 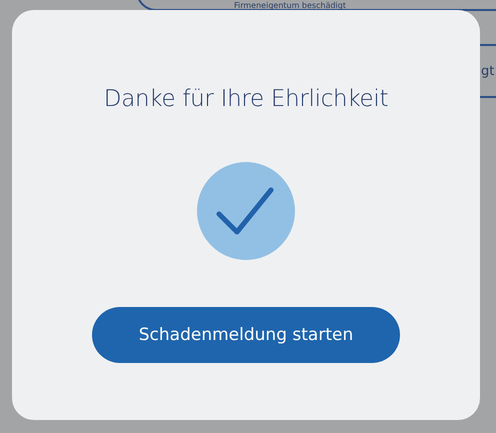 What do you see at coordinates (246, 335) in the screenshot?
I see `start-report-button: Schadenmeldung starten` at bounding box center [246, 335].